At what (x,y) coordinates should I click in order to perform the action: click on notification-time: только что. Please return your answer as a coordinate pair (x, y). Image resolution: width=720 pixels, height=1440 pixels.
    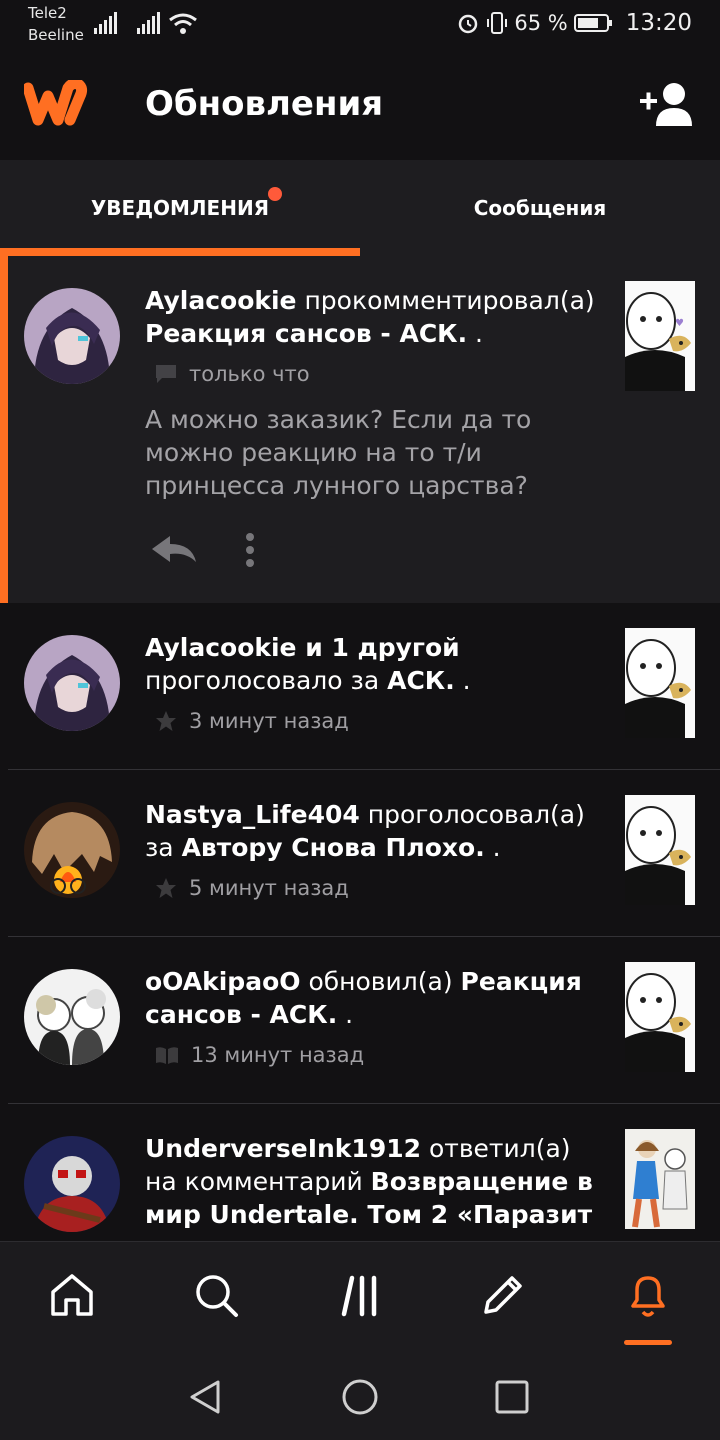
    Looking at the image, I should click on (249, 374).